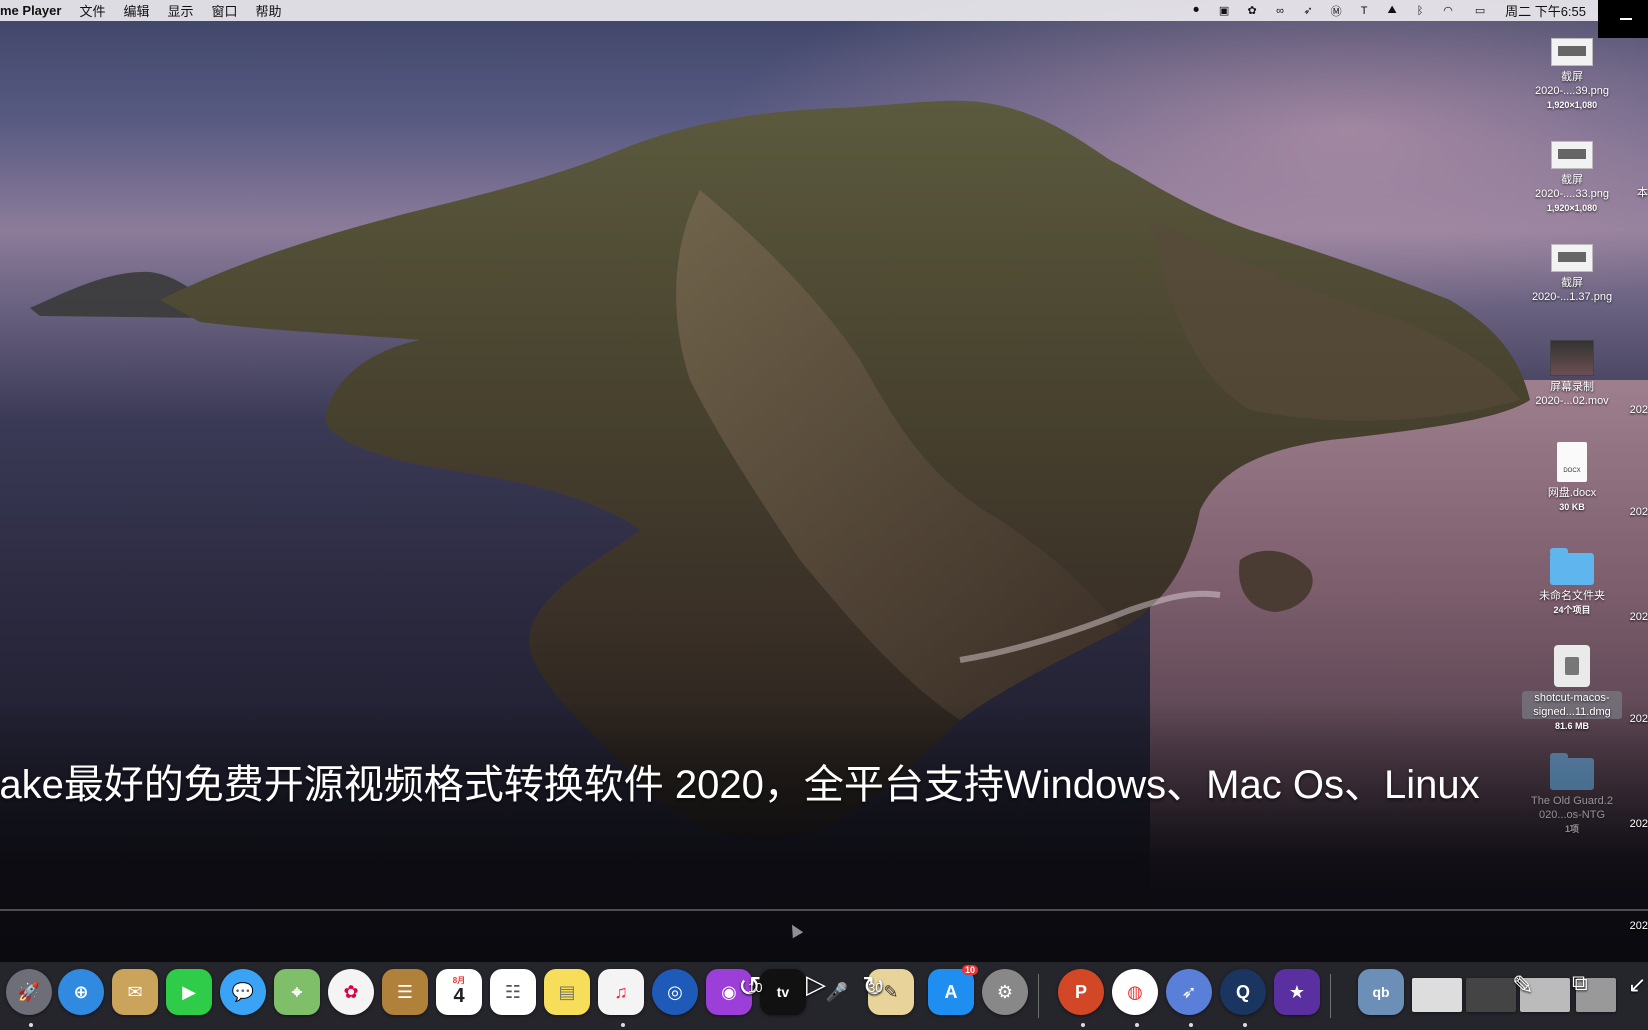  I want to click on desktop-file-screen-recording: 屏幕录制 2020-...02.mov, so click(1572, 374).